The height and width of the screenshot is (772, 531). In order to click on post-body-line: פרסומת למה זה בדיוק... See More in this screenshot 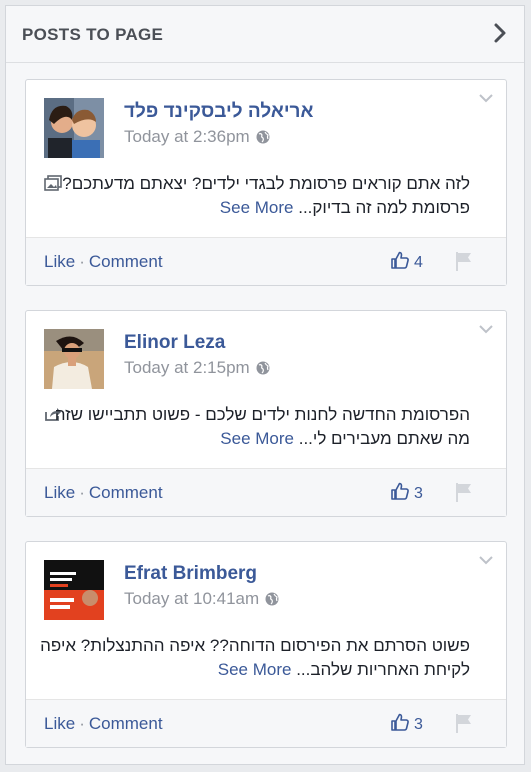, I will do `click(255, 208)`.